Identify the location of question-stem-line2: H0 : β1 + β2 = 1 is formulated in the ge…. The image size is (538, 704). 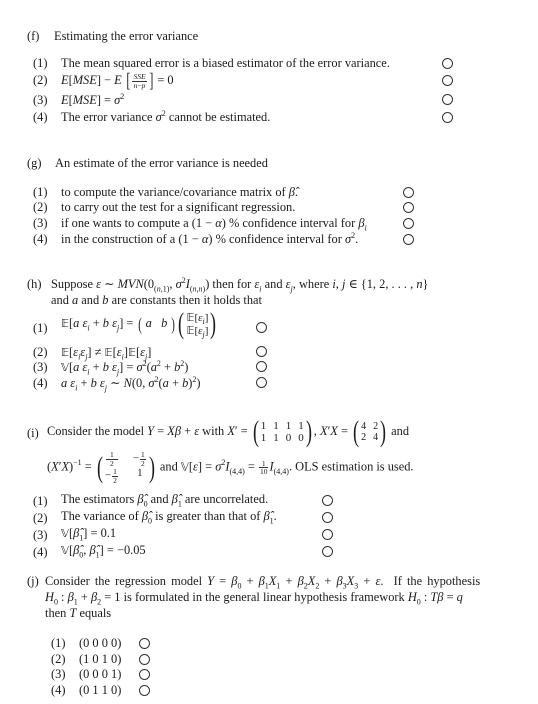
(254, 598).